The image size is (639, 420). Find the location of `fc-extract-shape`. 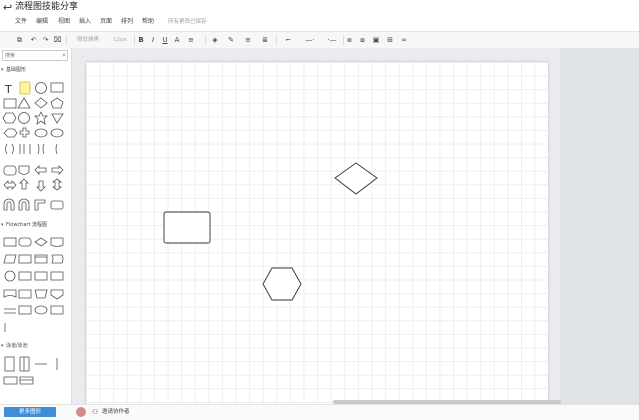

fc-extract-shape is located at coordinates (57, 310).